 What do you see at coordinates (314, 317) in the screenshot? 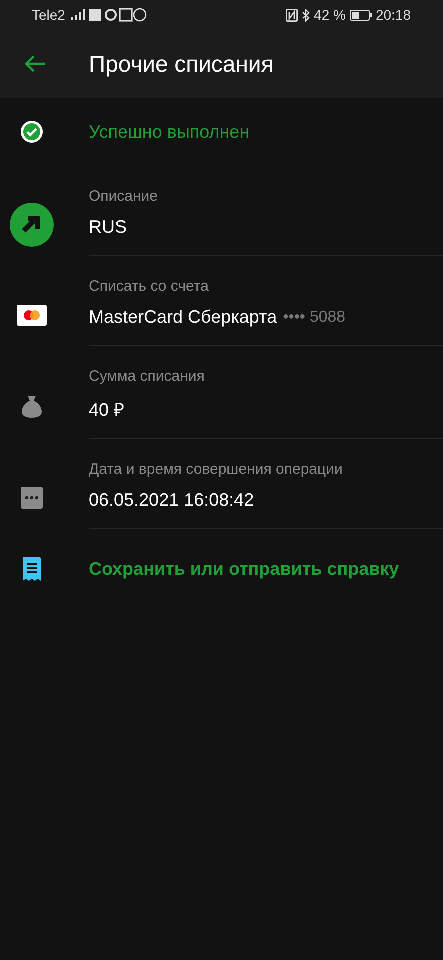
I see `card-number: •••• 5088` at bounding box center [314, 317].